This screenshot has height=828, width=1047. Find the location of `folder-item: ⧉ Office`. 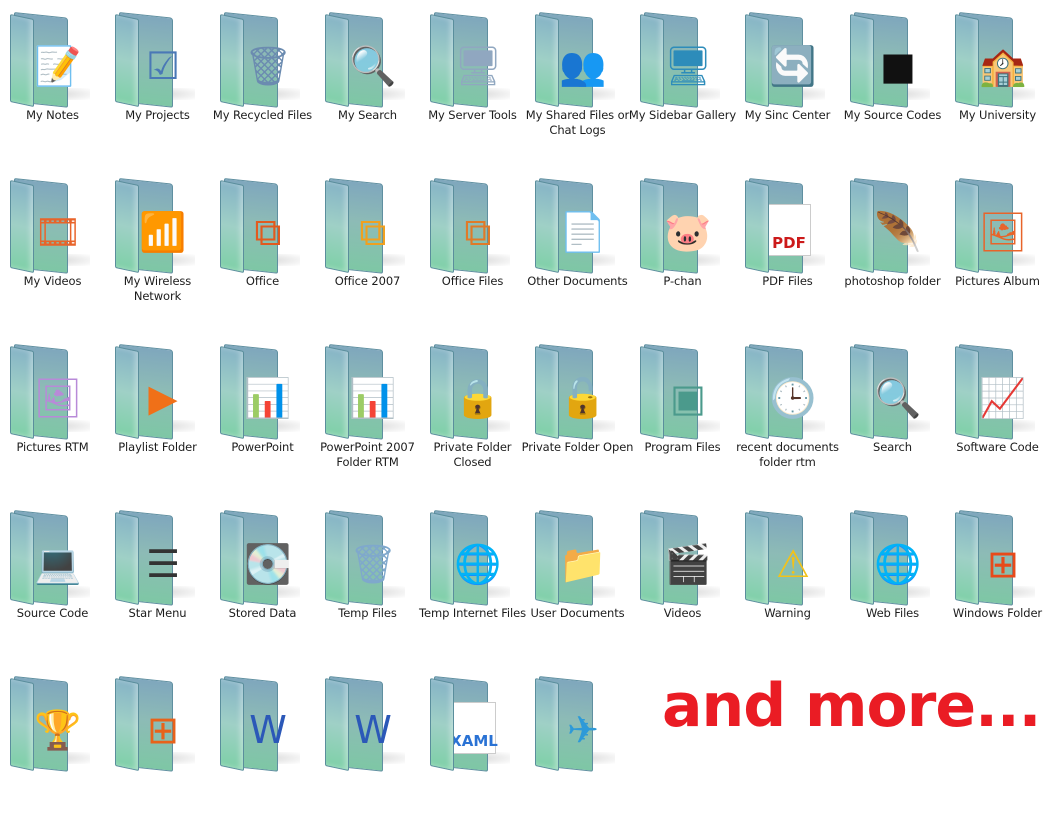

folder-item: ⧉ Office is located at coordinates (262, 250).